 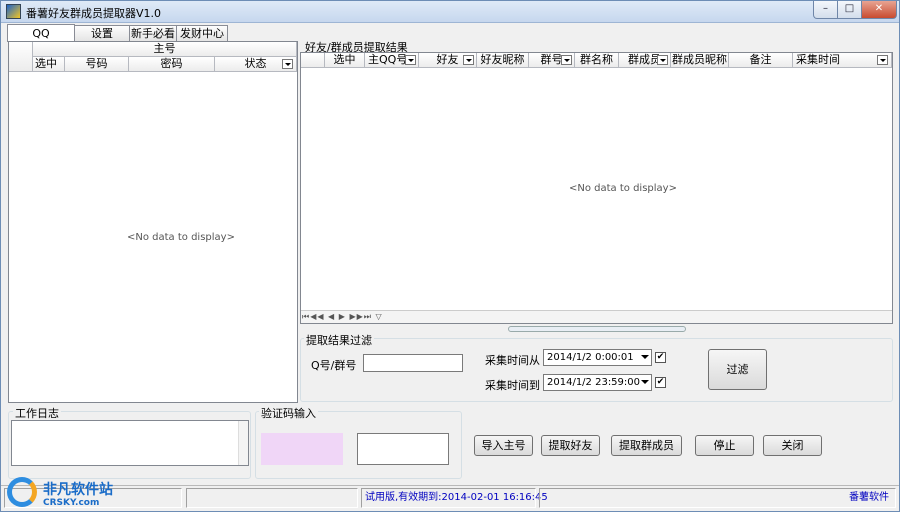 What do you see at coordinates (503, 445) in the screenshot?
I see `import-account-button: 导入主号` at bounding box center [503, 445].